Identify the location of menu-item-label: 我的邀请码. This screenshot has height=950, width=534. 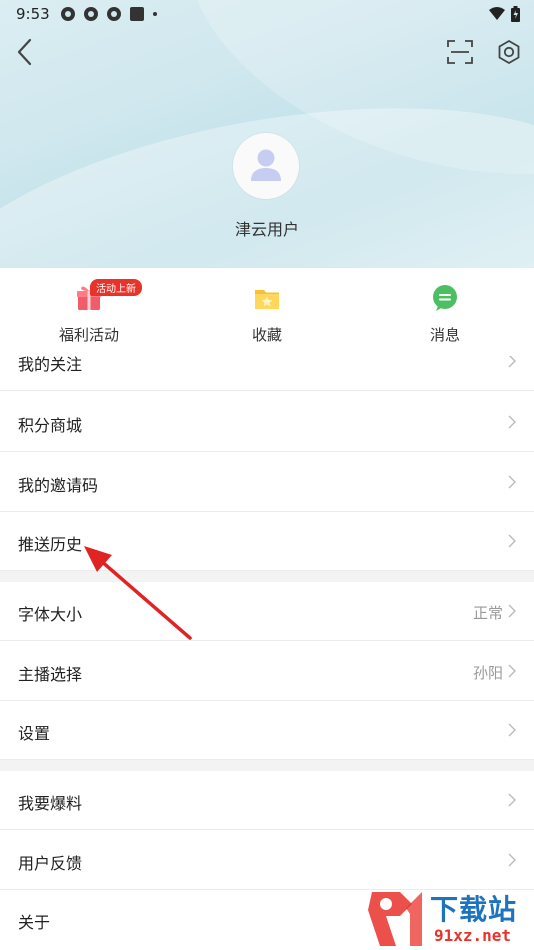
(58, 485).